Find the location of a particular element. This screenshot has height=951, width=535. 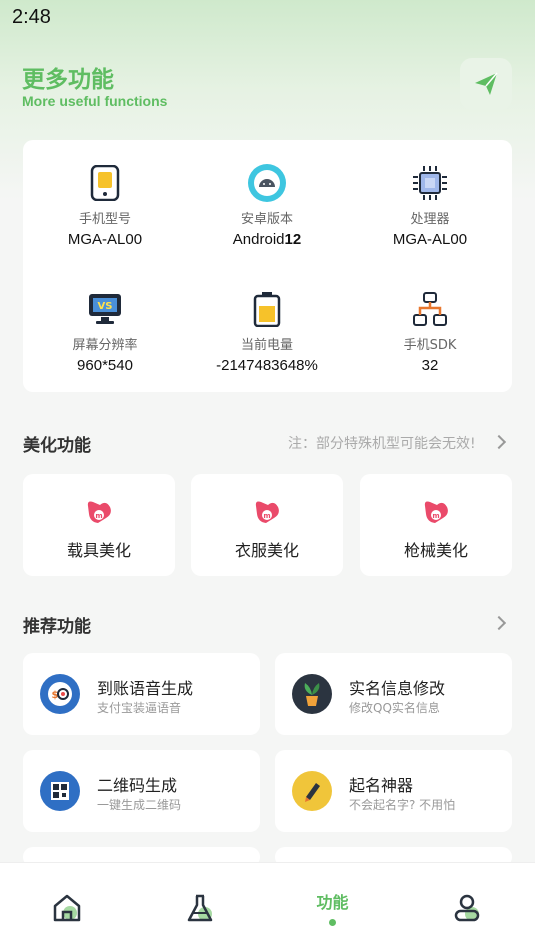

beautify-label: 载具美化 is located at coordinates (98, 550).